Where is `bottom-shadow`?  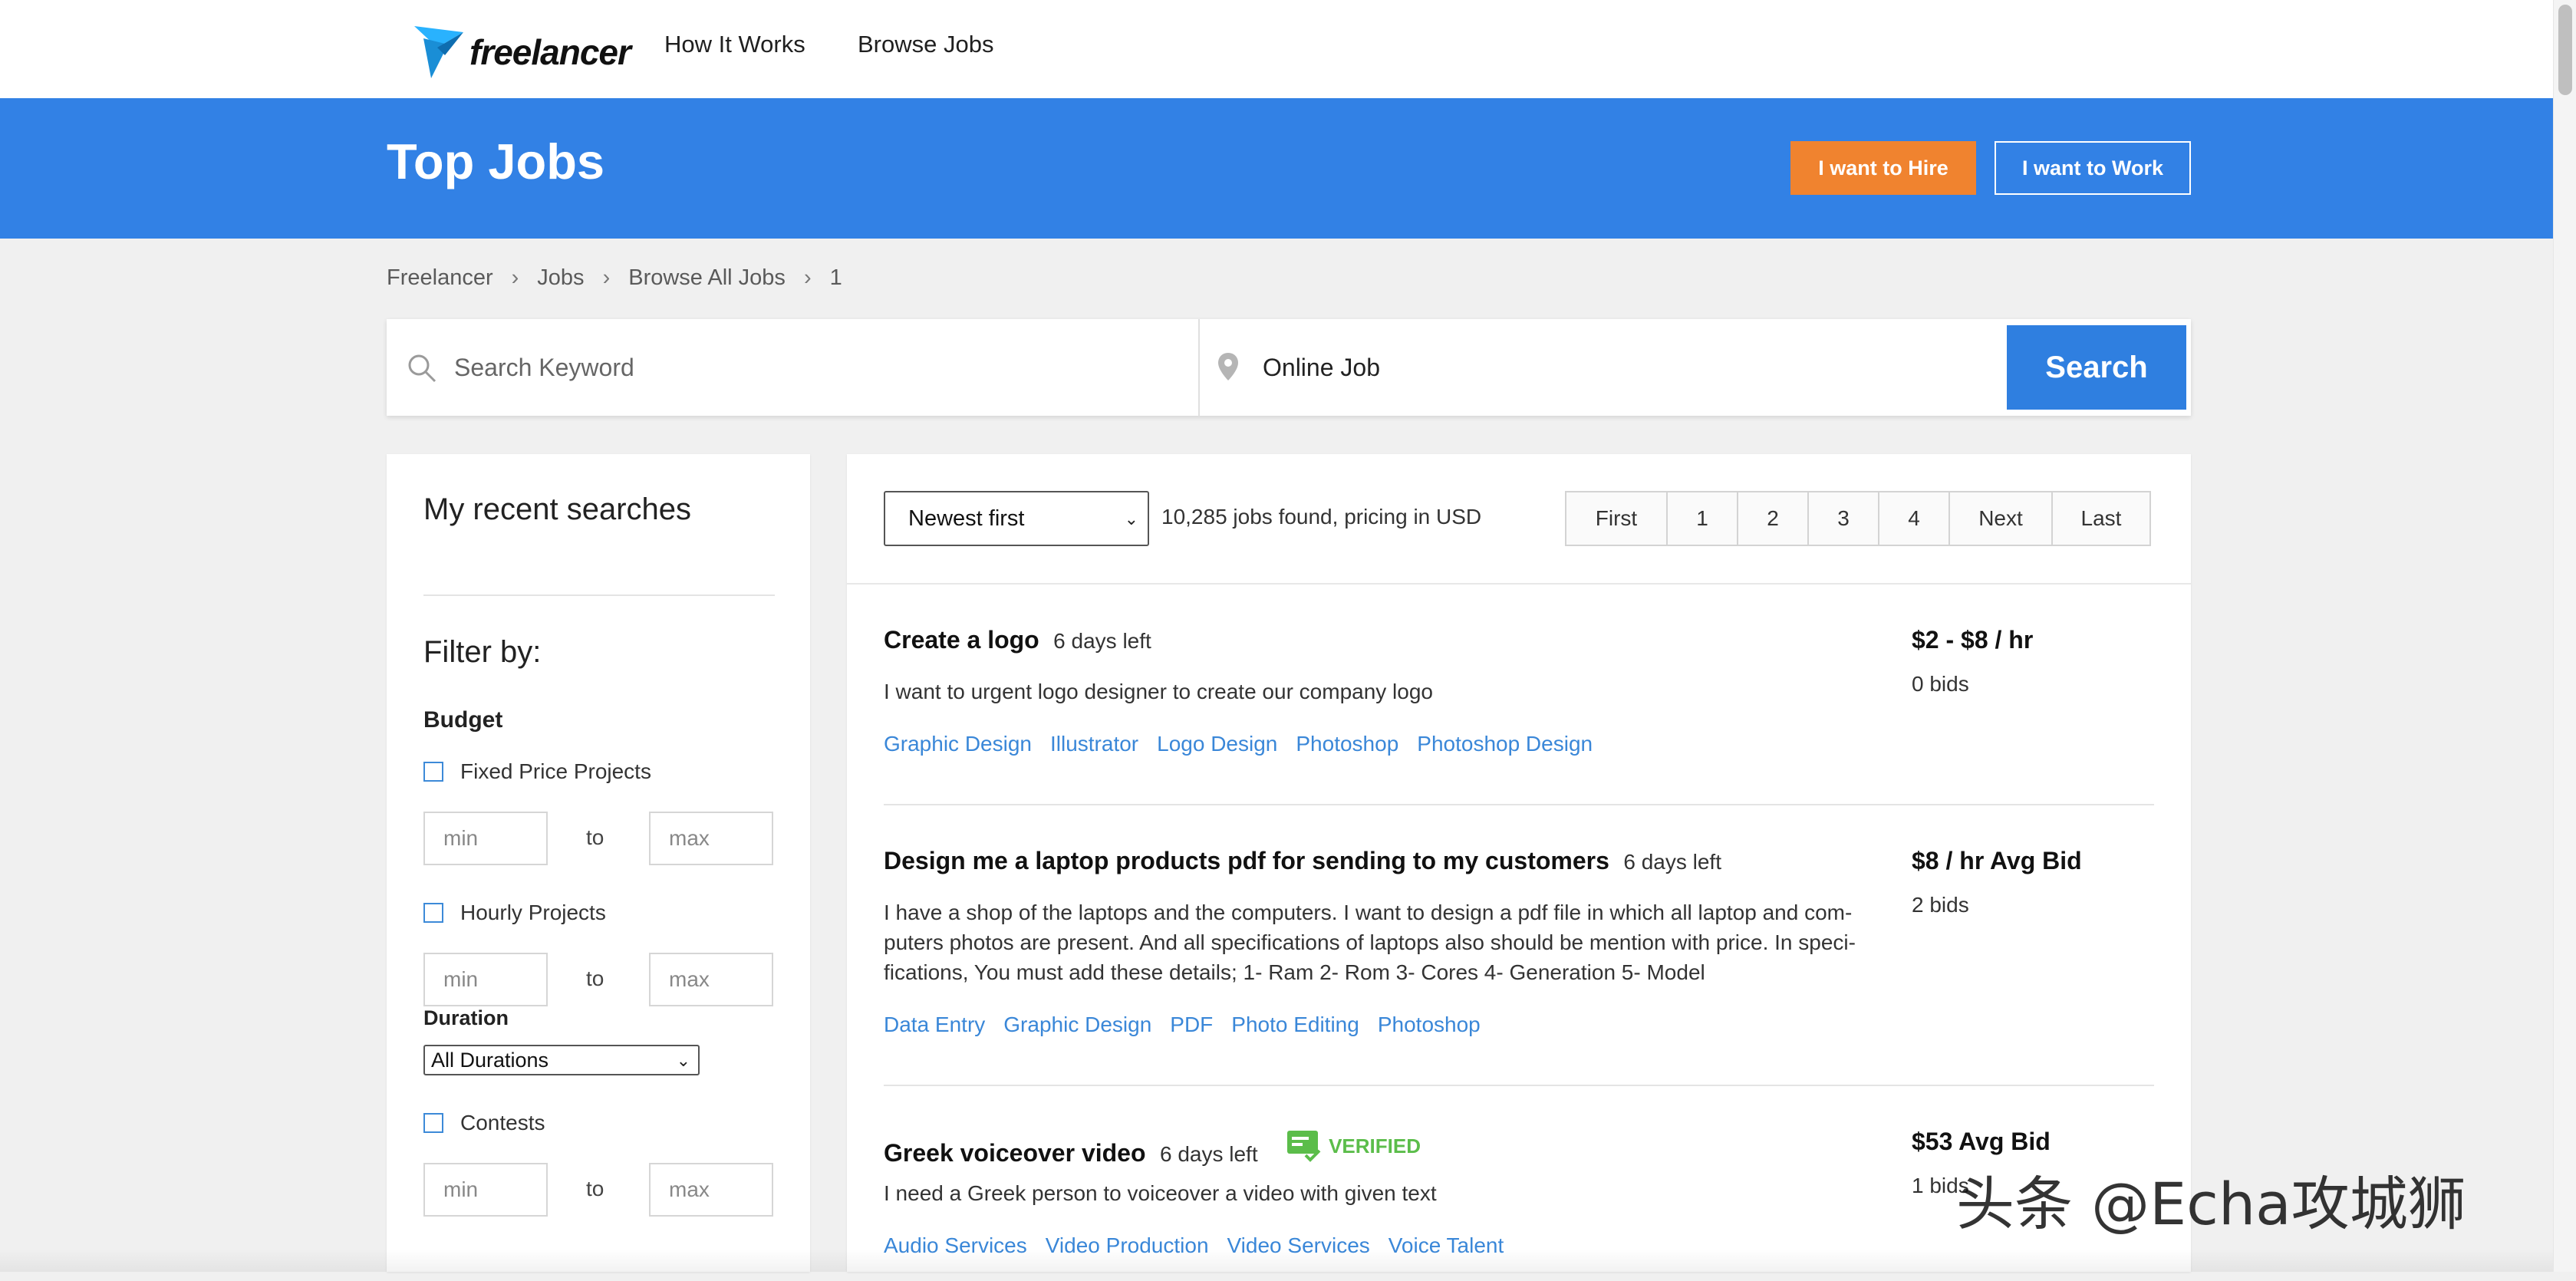
bottom-shadow is located at coordinates (1276, 1260).